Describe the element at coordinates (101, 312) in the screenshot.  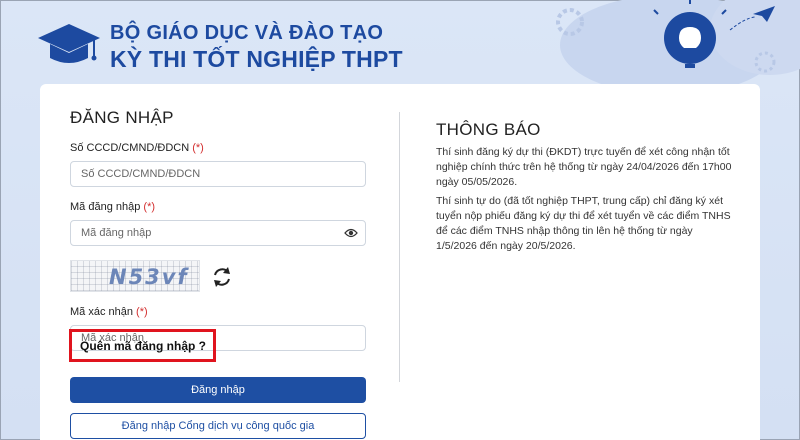
I see `verify-label-text: Mã xác nhận` at that location.